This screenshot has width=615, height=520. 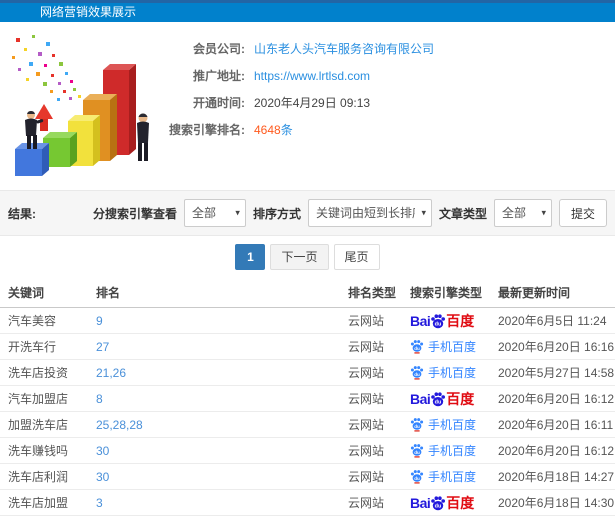 I want to click on engine-rank-row: 搜索引擎排名: 4648条, so click(x=271, y=129).